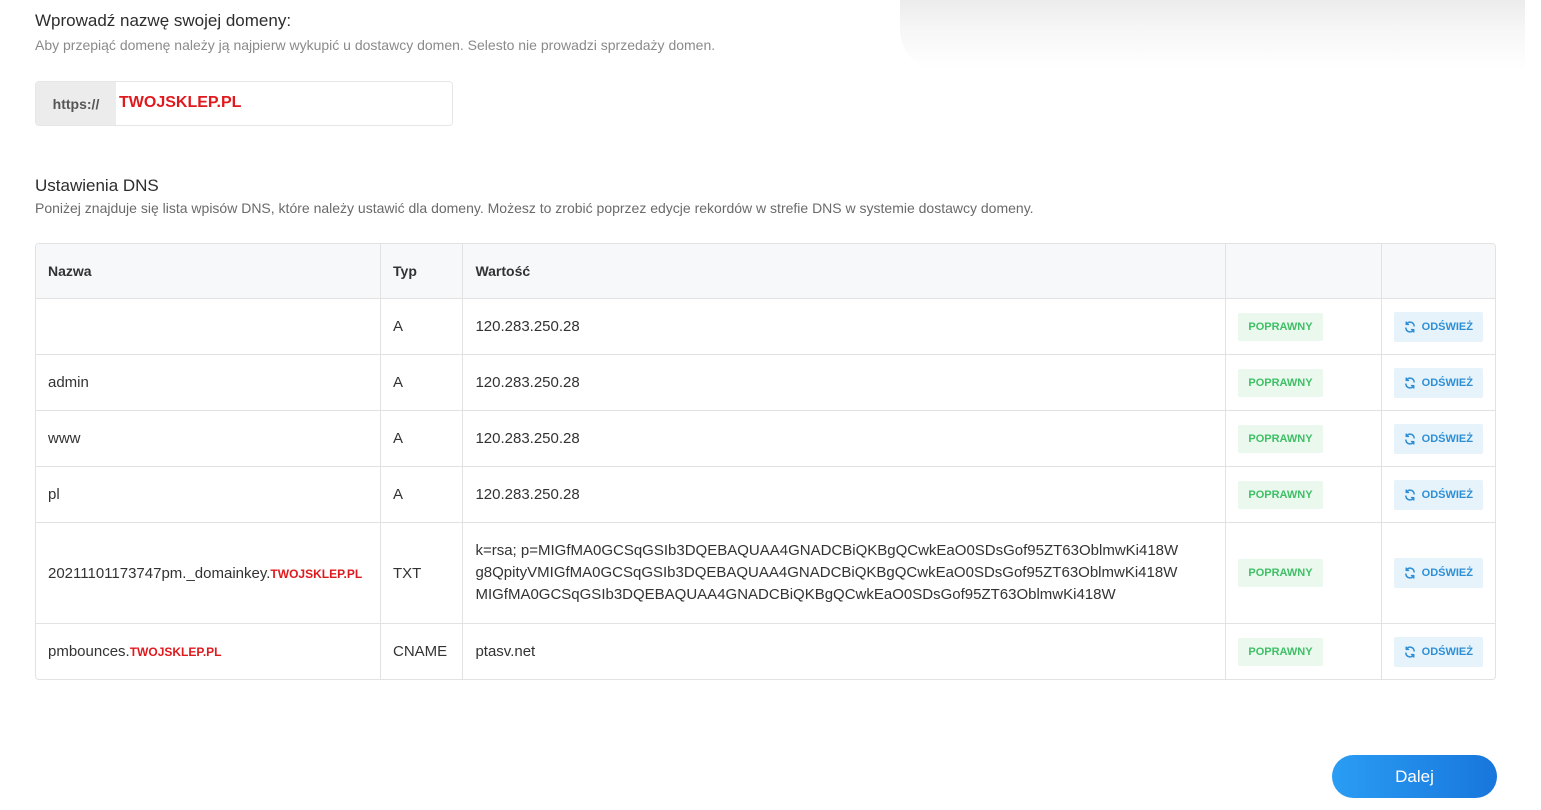  Describe the element at coordinates (64, 438) in the screenshot. I see `record-name: www` at that location.